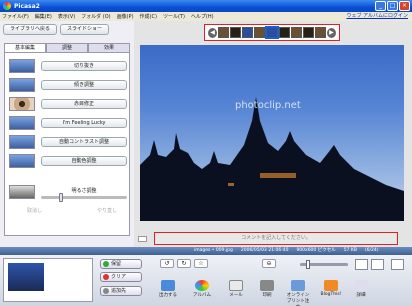 The width and height of the screenshot is (412, 306). I want to click on maximize-button: □, so click(392, 6).